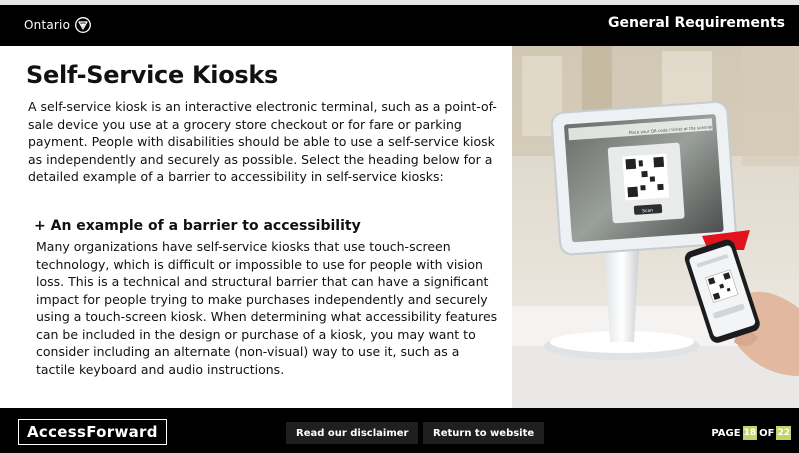 The width and height of the screenshot is (799, 453). I want to click on page-indicator: PAGE 18 OF 22, so click(752, 433).